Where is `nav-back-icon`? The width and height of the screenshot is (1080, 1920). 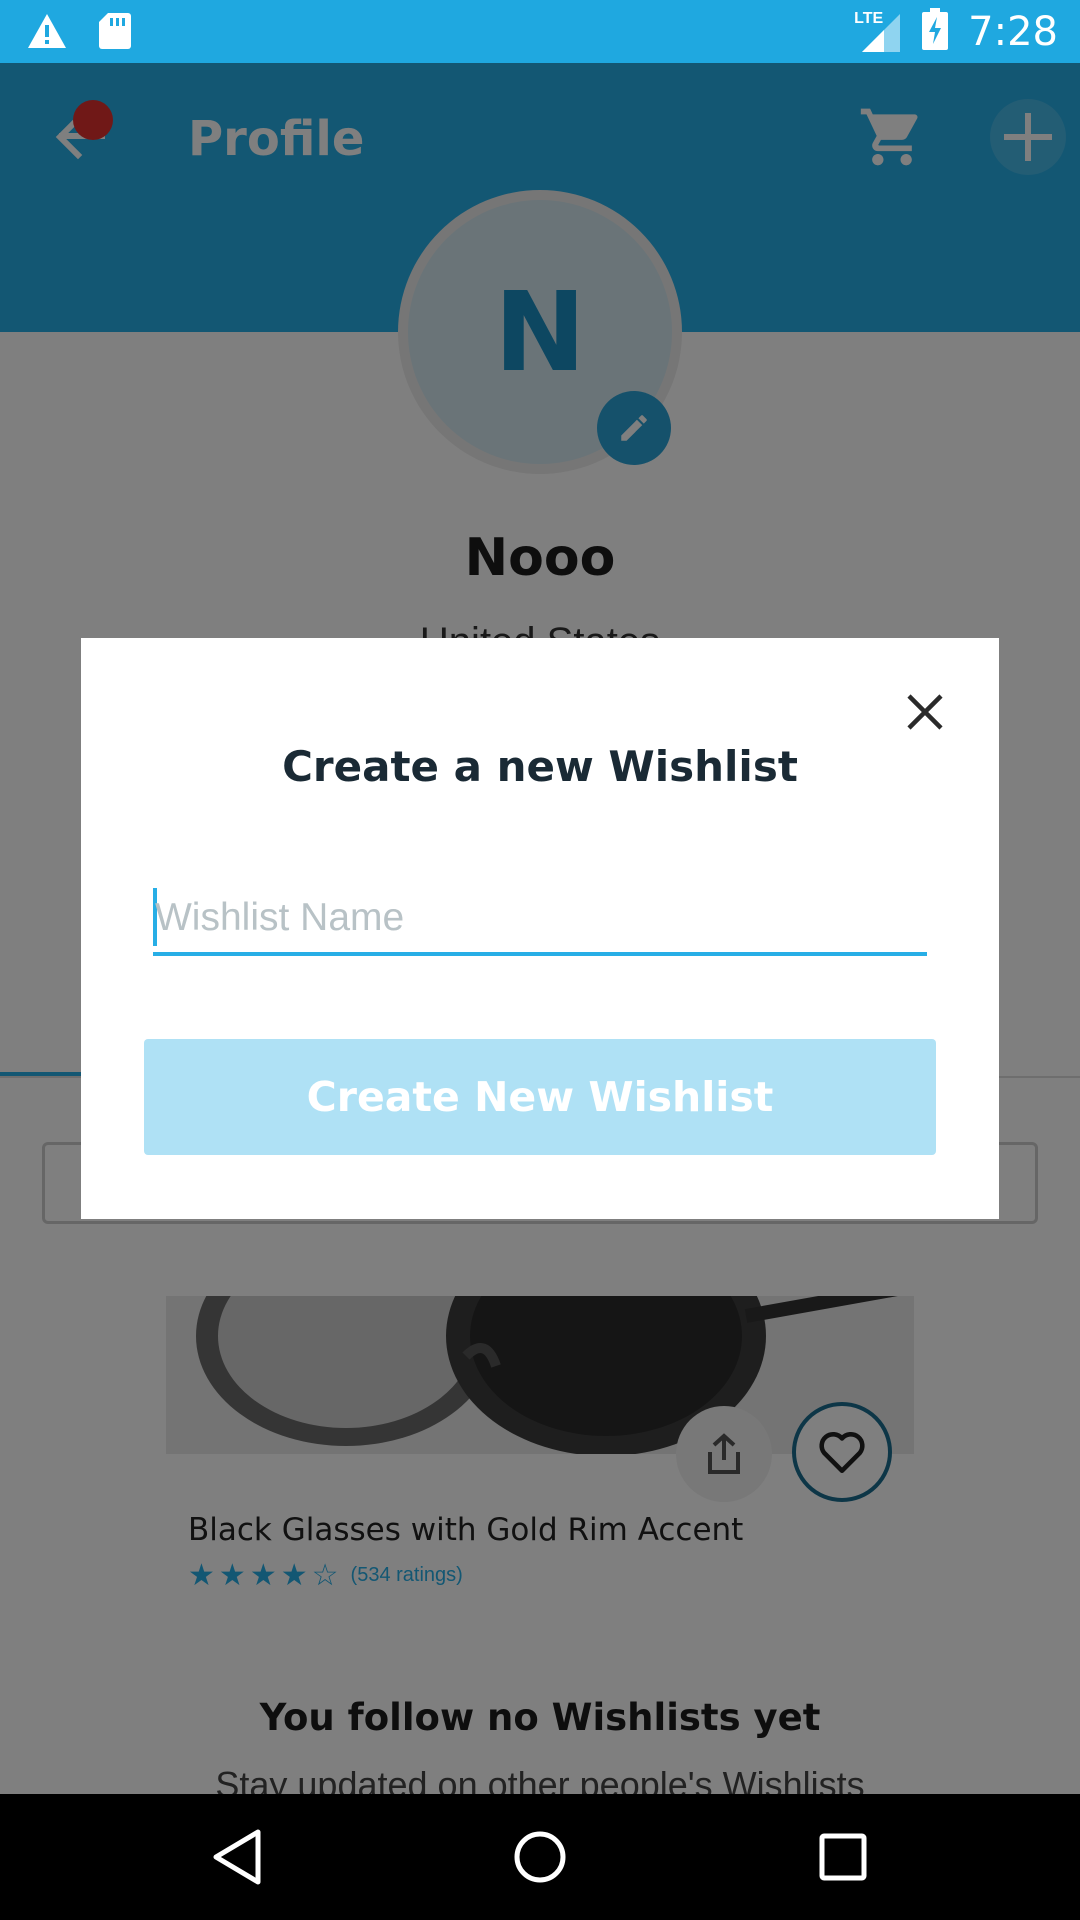
nav-back-icon is located at coordinates (237, 1857).